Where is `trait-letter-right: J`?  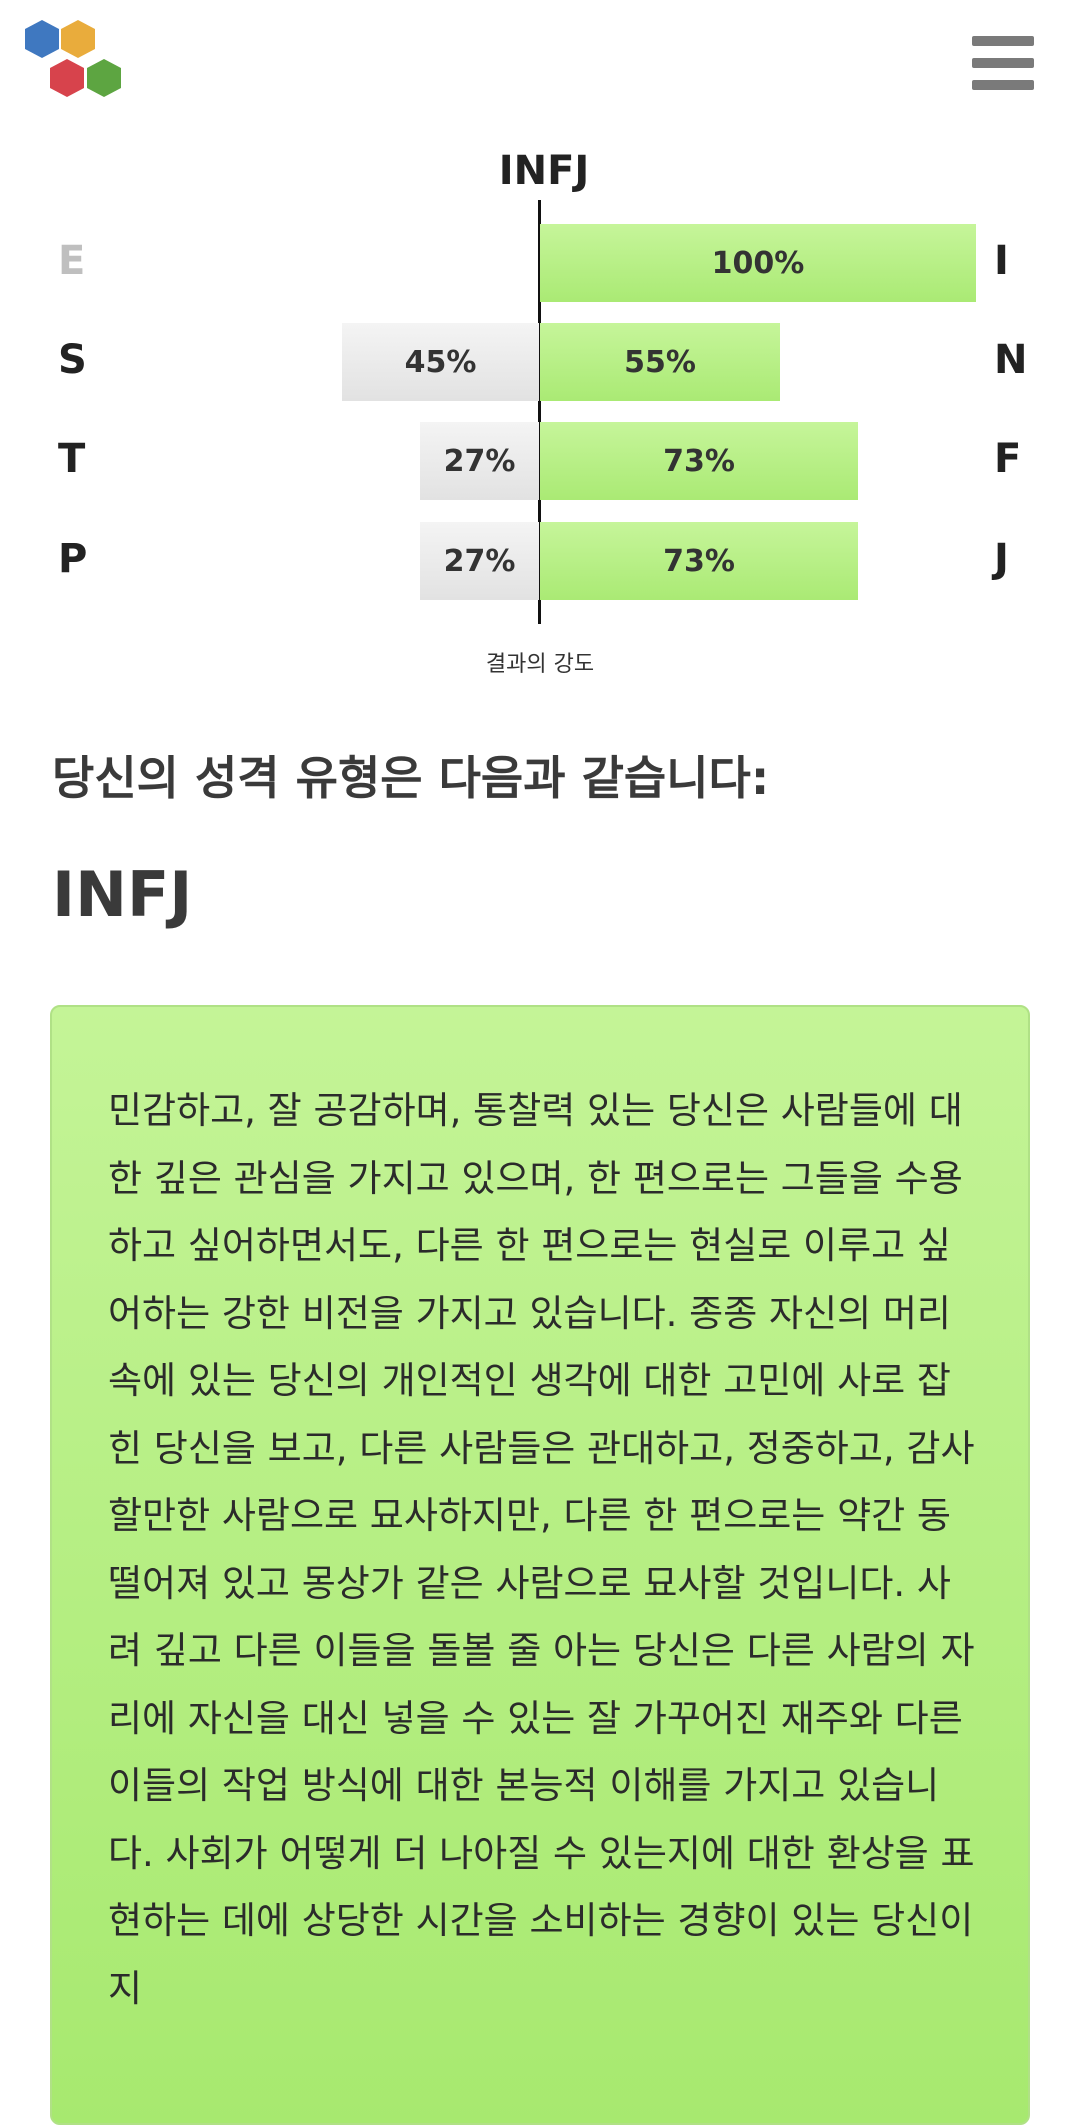
trait-letter-right: J is located at coordinates (1001, 559).